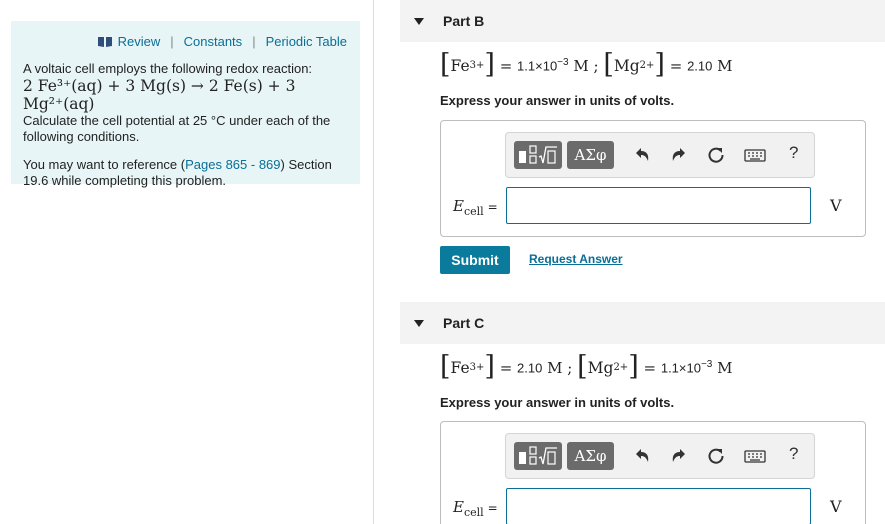 The width and height of the screenshot is (885, 524). Describe the element at coordinates (586, 64) in the screenshot. I see `part-b-conditions: [Fe 3+] = 1.1×10−3 M ; [Mg 2+] = 2.10 M` at that location.